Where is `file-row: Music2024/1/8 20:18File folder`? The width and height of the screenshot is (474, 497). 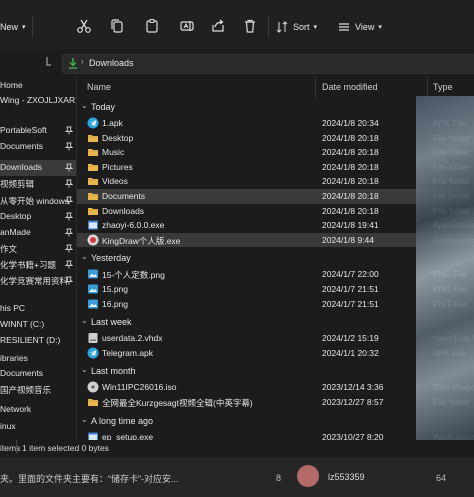
file-row: Music2024/1/8 20:18File folder is located at coordinates (275, 152).